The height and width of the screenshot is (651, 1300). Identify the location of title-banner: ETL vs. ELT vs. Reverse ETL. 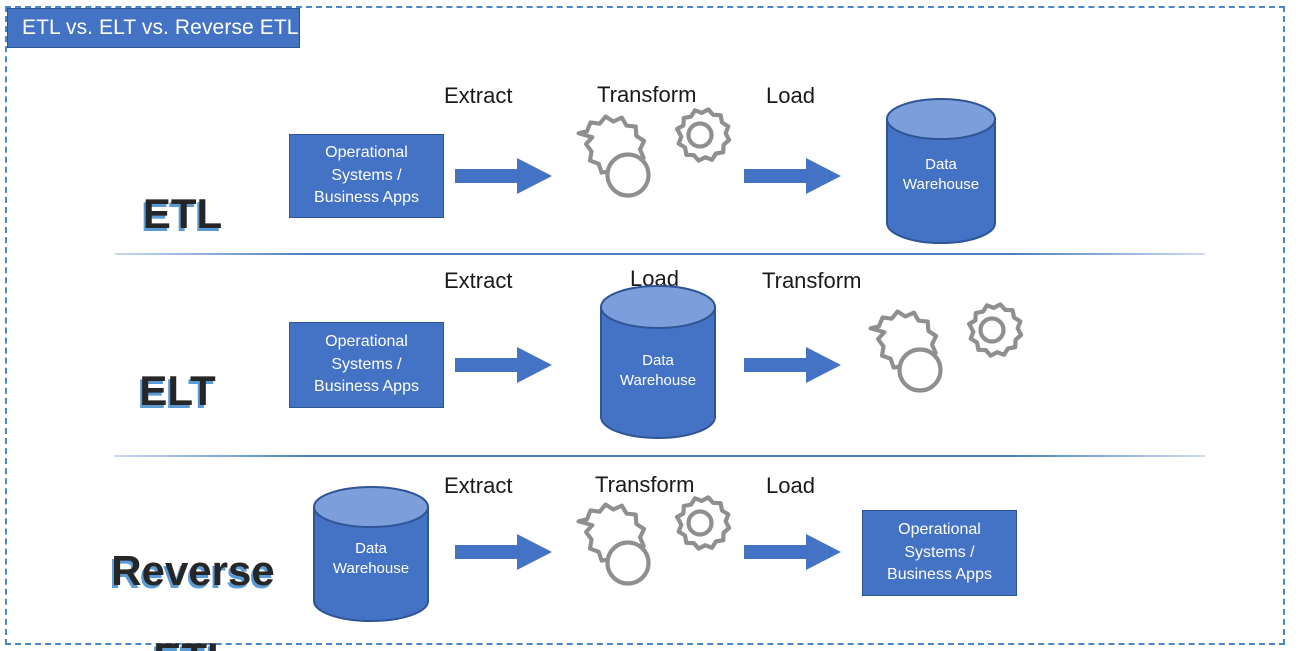
(153, 28).